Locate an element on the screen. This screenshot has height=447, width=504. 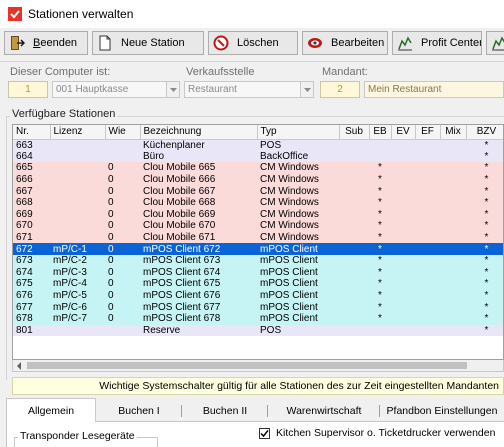
window-title: Stationen verwalten is located at coordinates (81, 14).